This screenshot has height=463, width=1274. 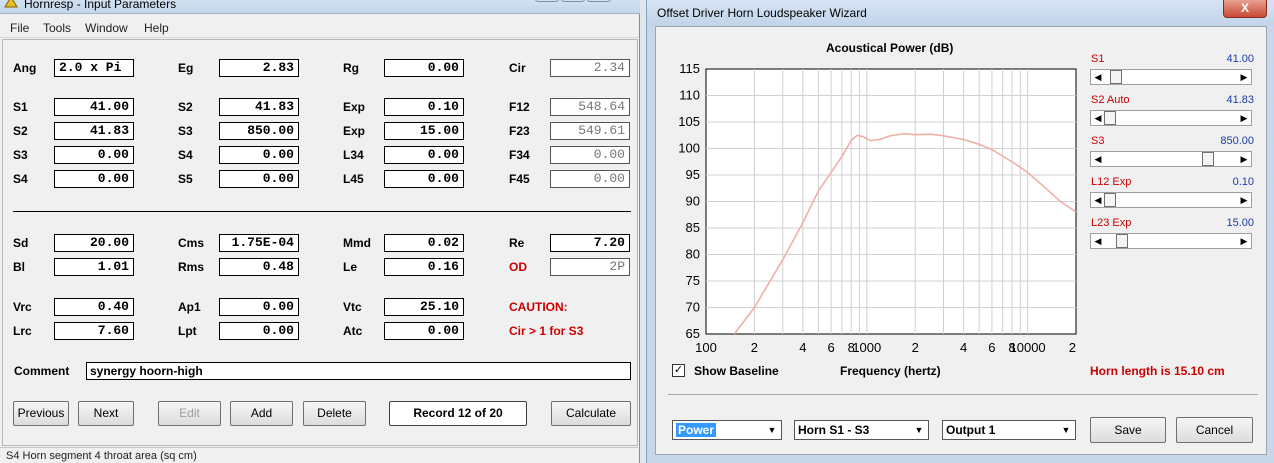 What do you see at coordinates (890, 371) in the screenshot?
I see `x-axis-label: Frequency (hertz)` at bounding box center [890, 371].